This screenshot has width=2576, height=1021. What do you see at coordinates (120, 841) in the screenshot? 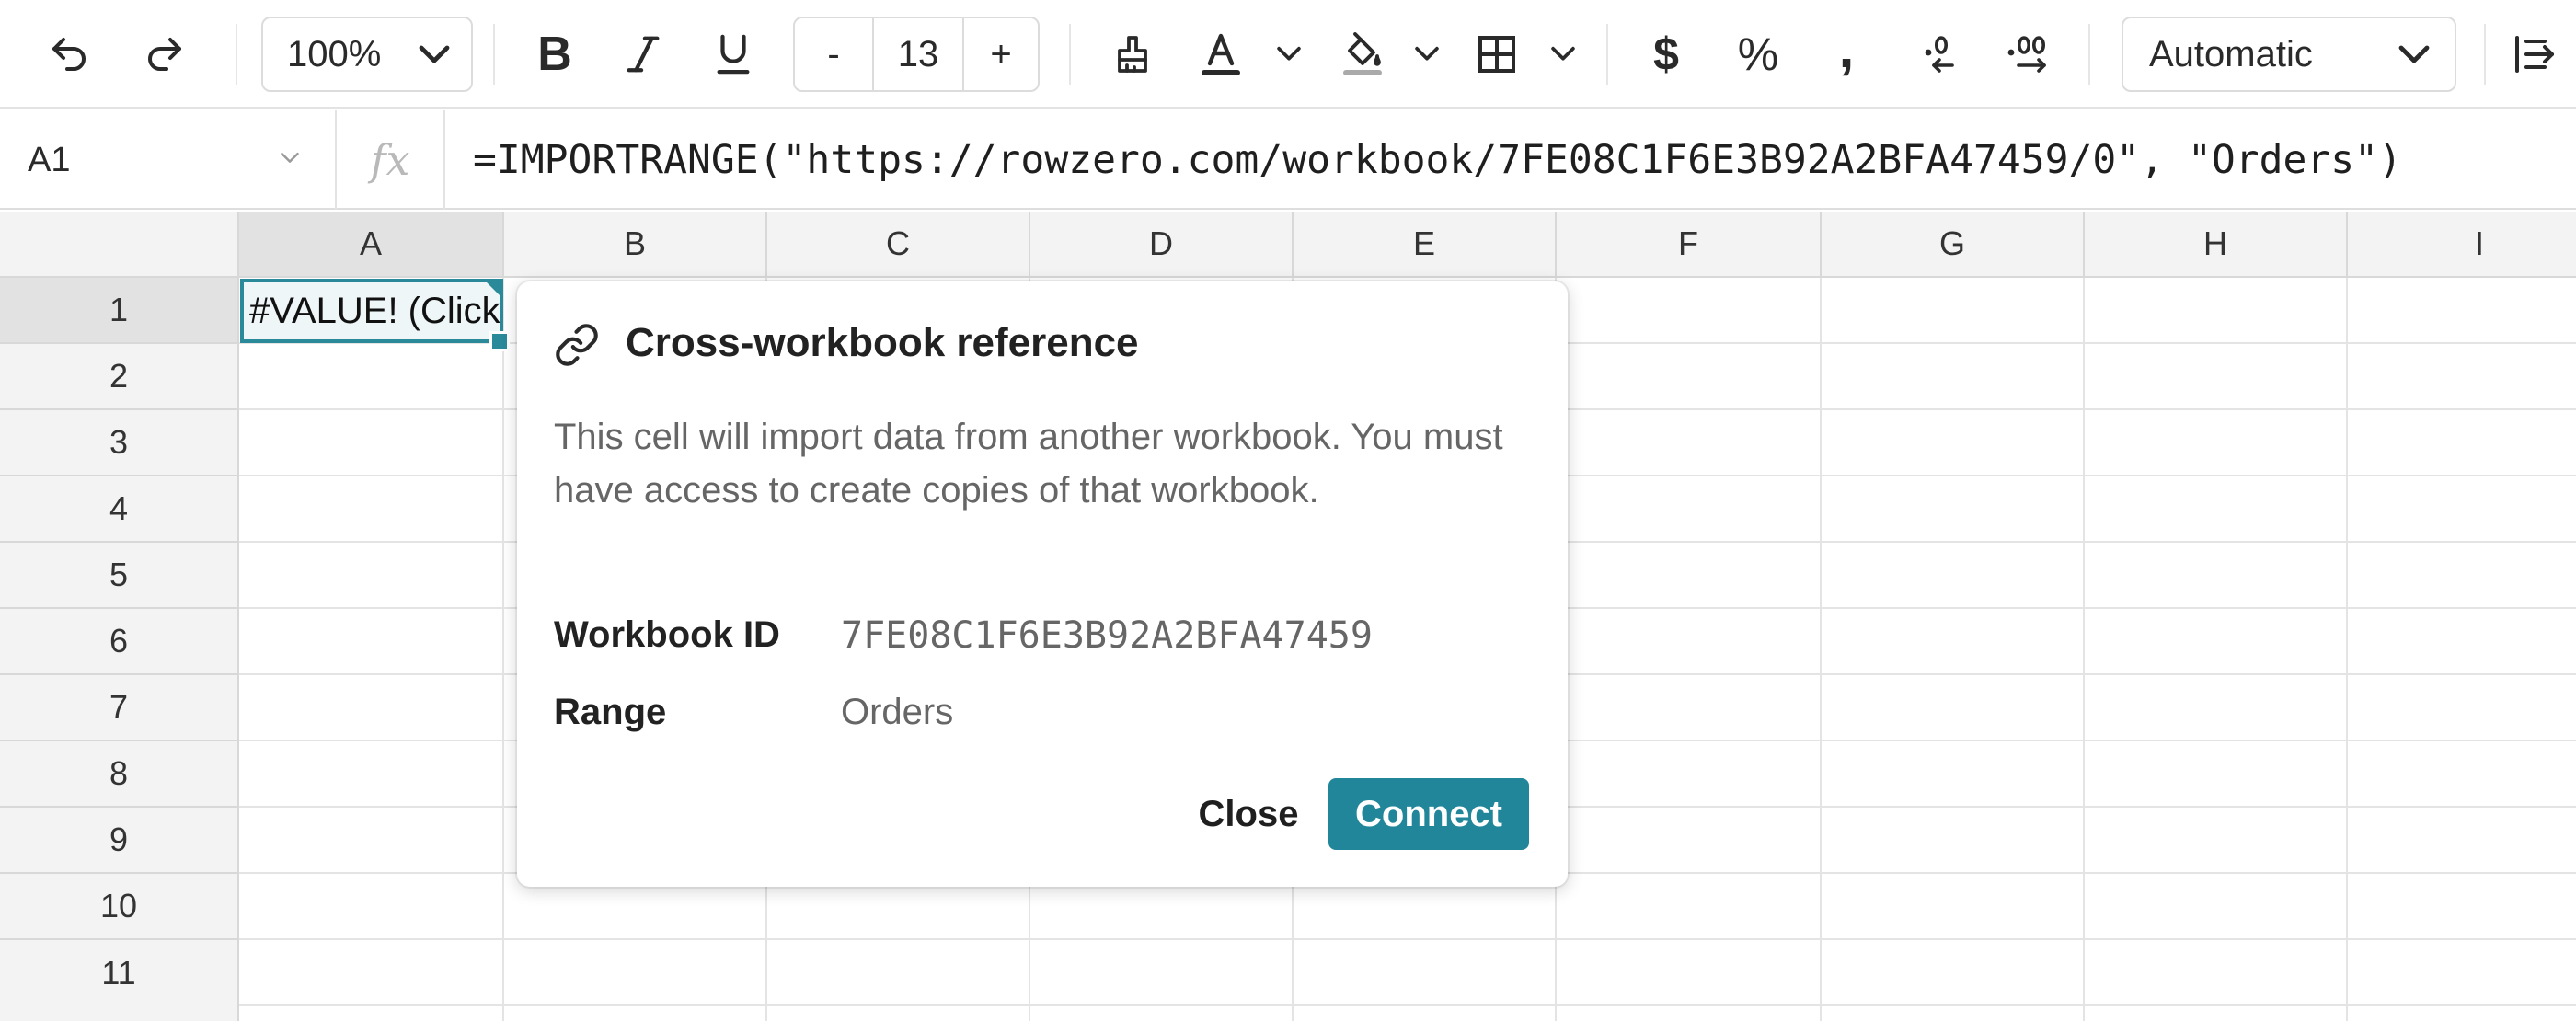
I see `row-header-9: 9` at bounding box center [120, 841].